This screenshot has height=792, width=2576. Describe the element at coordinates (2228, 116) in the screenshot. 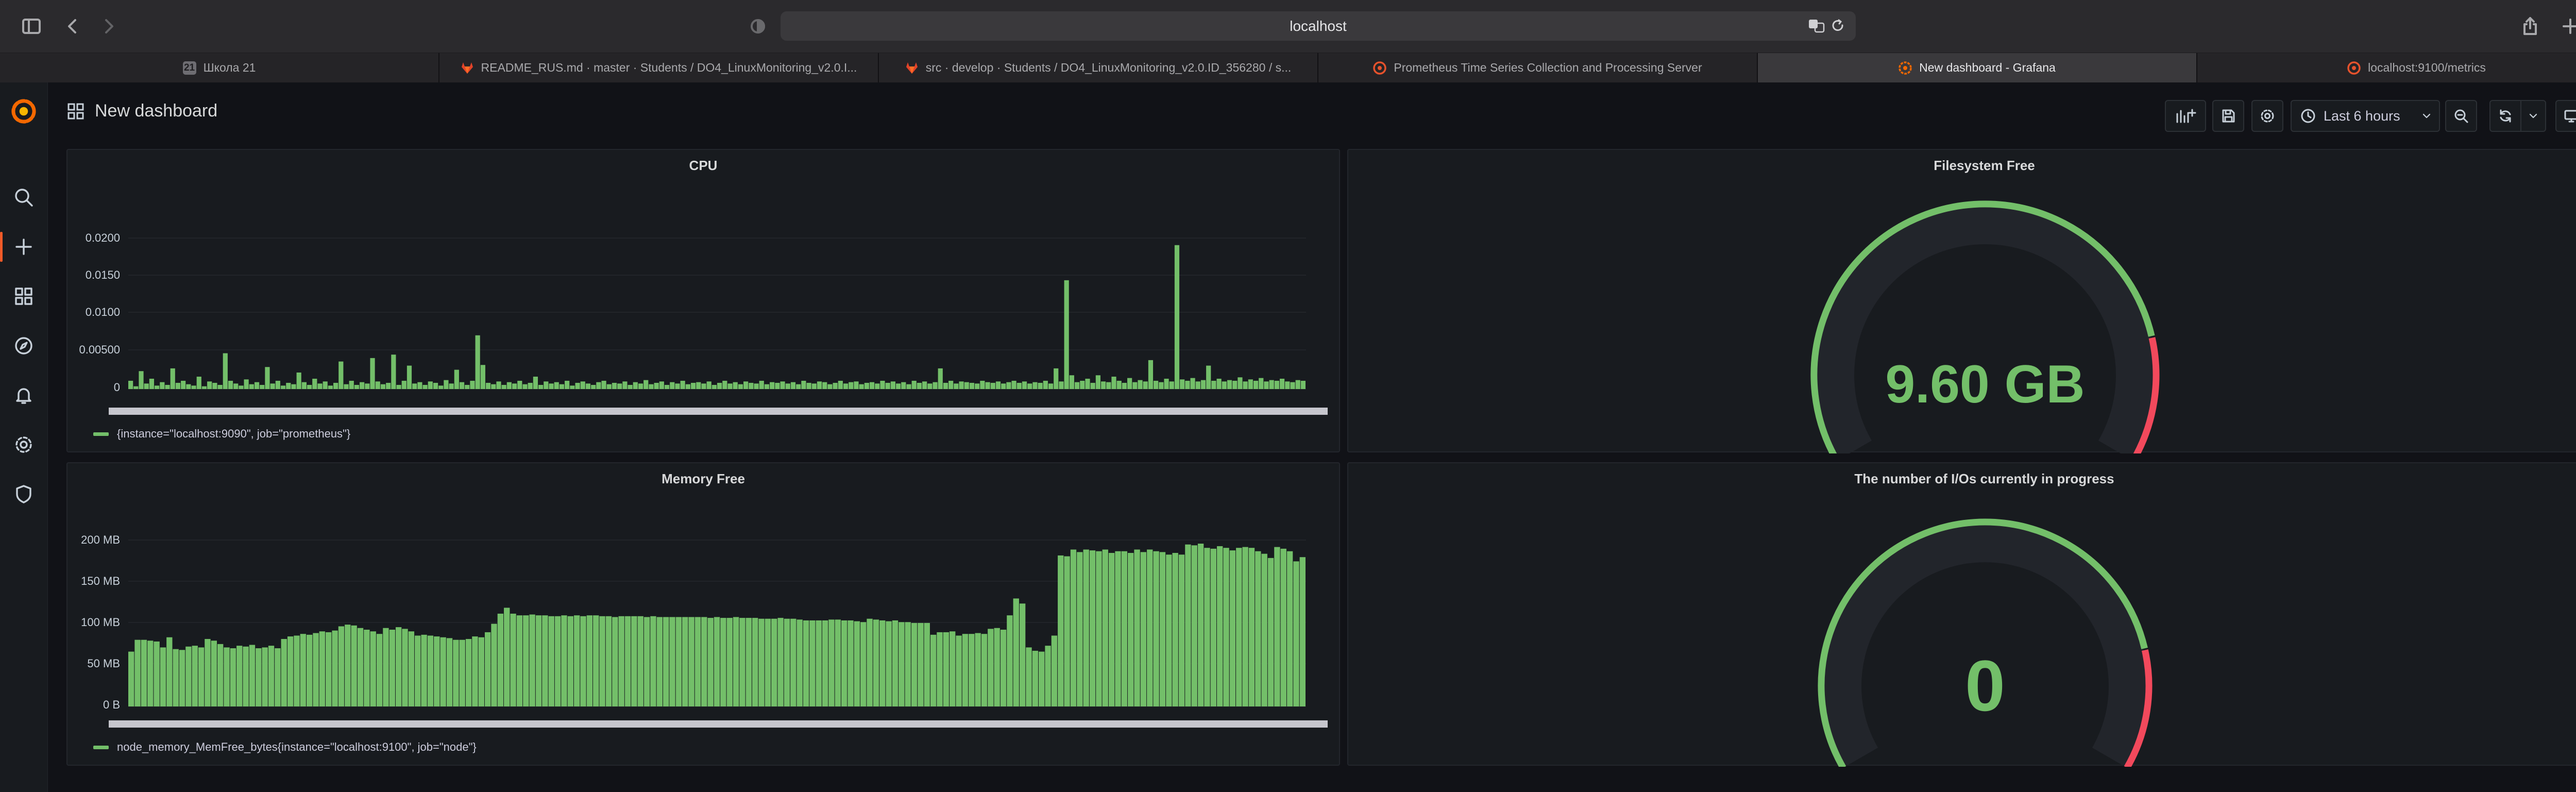

I see `save-dashboard-button` at that location.